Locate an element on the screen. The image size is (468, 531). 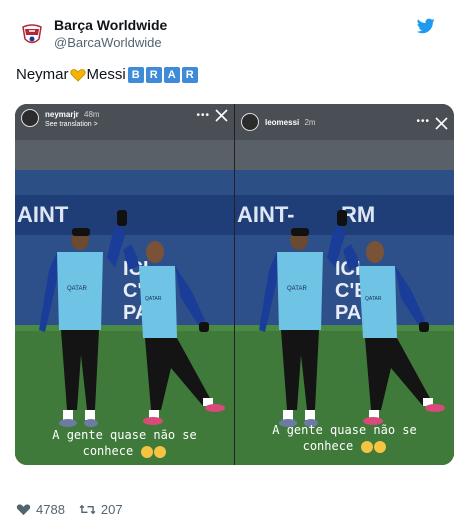
retweet-icon is located at coordinates (87, 509).